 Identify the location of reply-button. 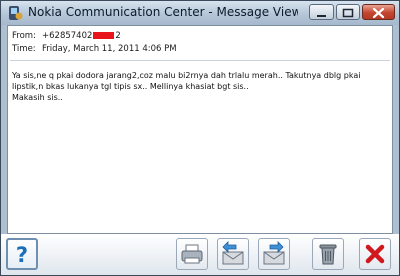
(233, 254).